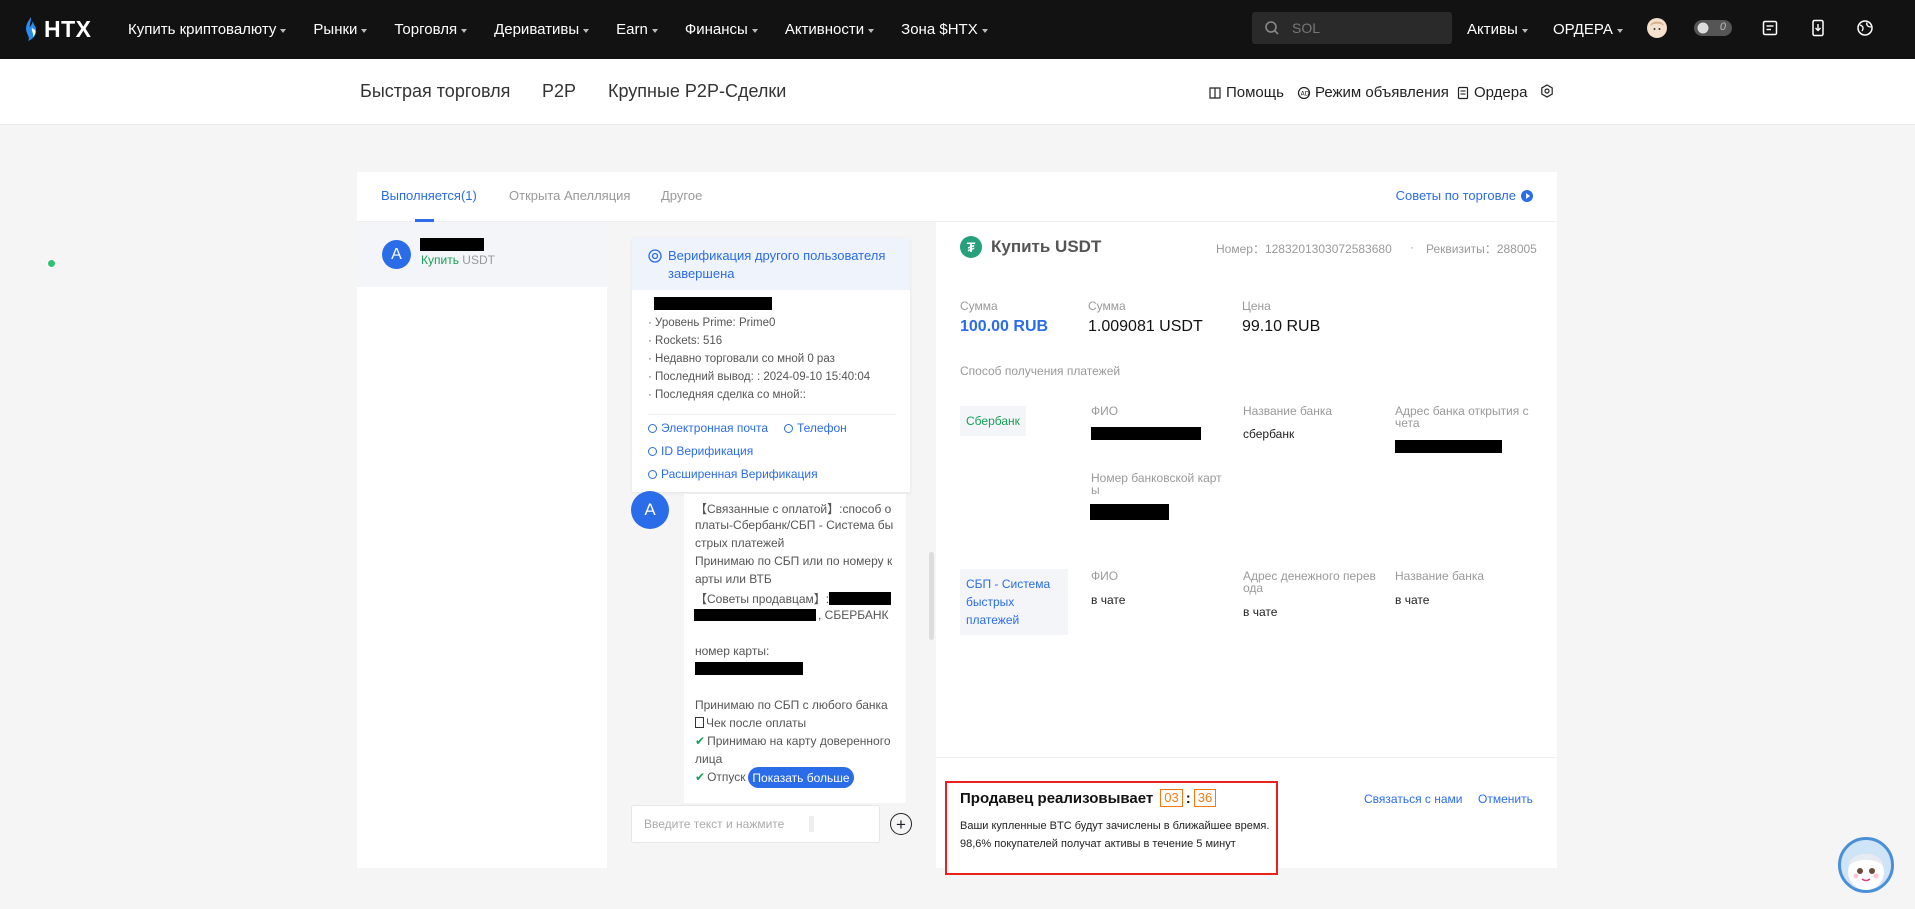  What do you see at coordinates (1004, 326) in the screenshot?
I see `amount-value: 100.00 RUB` at bounding box center [1004, 326].